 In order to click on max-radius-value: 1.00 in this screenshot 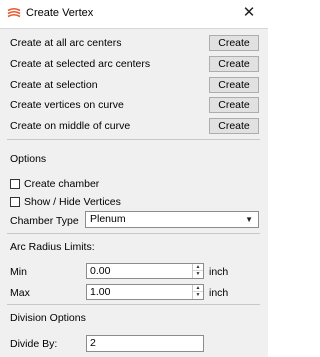, I will do `click(100, 292)`.